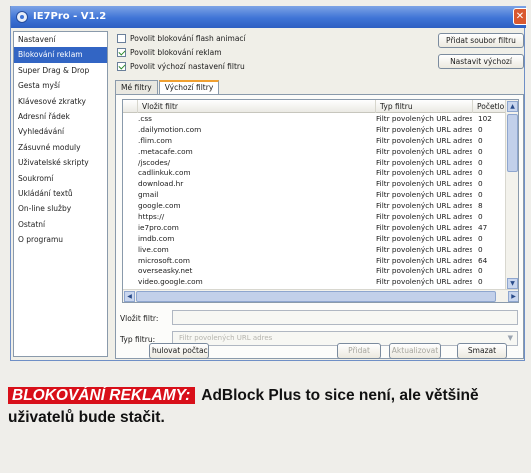  What do you see at coordinates (314, 250) in the screenshot?
I see `table-row: live.com Filtr povolených URL adres 0` at bounding box center [314, 250].